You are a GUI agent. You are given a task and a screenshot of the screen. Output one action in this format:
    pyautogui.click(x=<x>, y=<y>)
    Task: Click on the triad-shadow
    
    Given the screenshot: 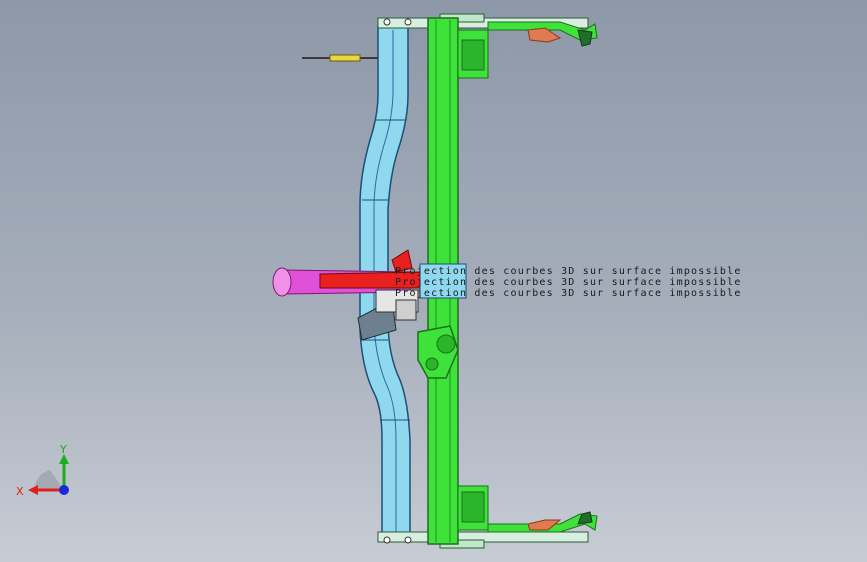 What is the action you would take?
    pyautogui.click(x=49, y=480)
    